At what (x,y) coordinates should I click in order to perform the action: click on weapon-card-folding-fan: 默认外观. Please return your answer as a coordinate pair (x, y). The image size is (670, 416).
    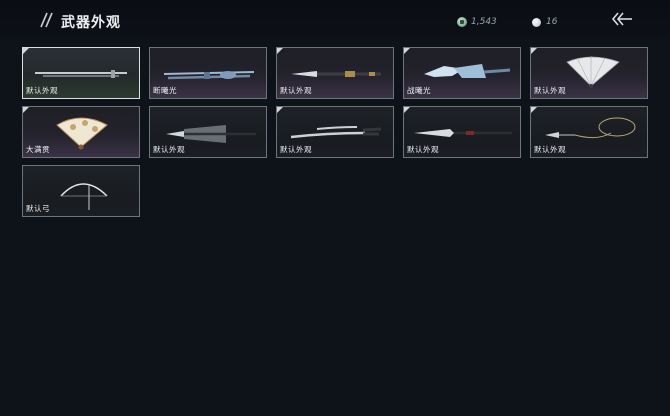
    Looking at the image, I should click on (589, 73).